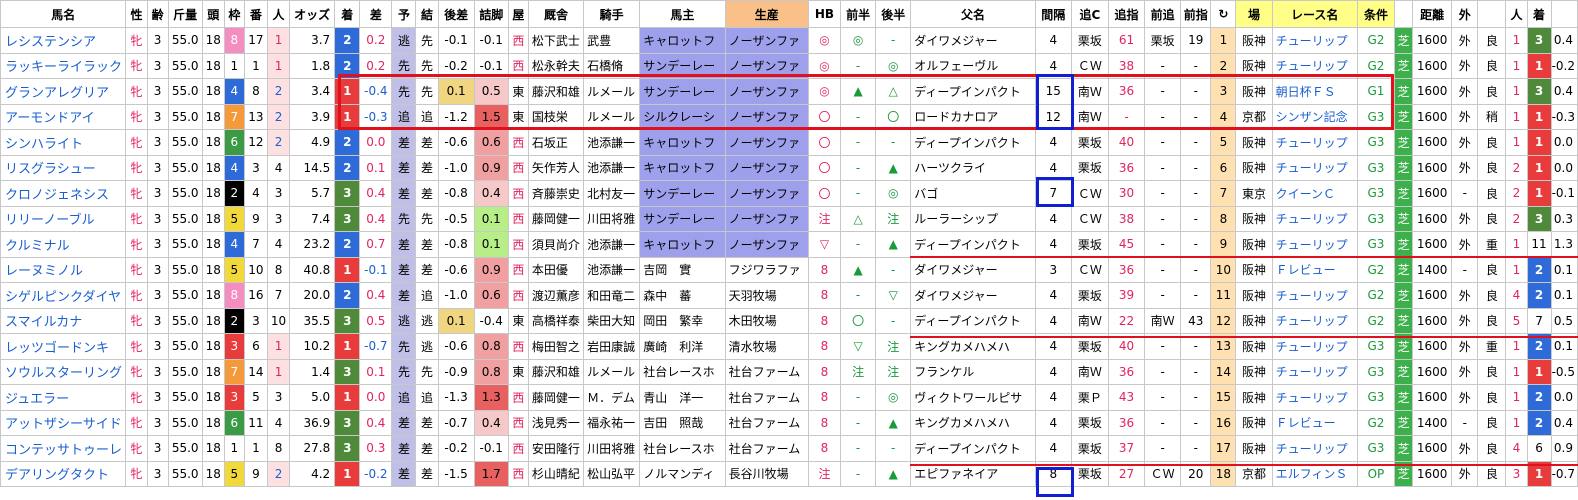 The width and height of the screenshot is (1578, 500). Describe the element at coordinates (556, 14) in the screenshot. I see `column-header-16: 厩舎` at that location.